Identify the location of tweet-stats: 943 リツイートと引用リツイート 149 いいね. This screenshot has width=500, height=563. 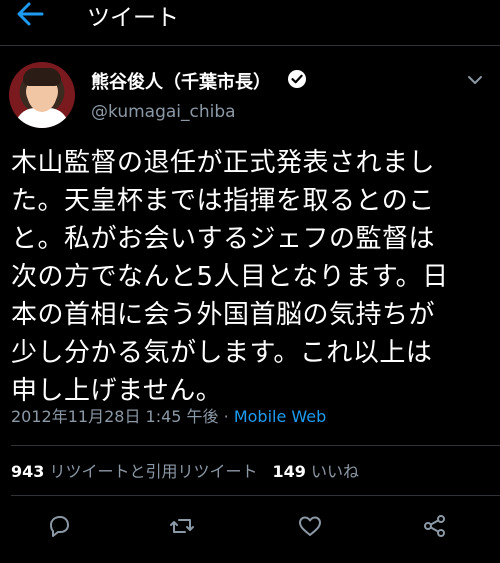
(185, 470).